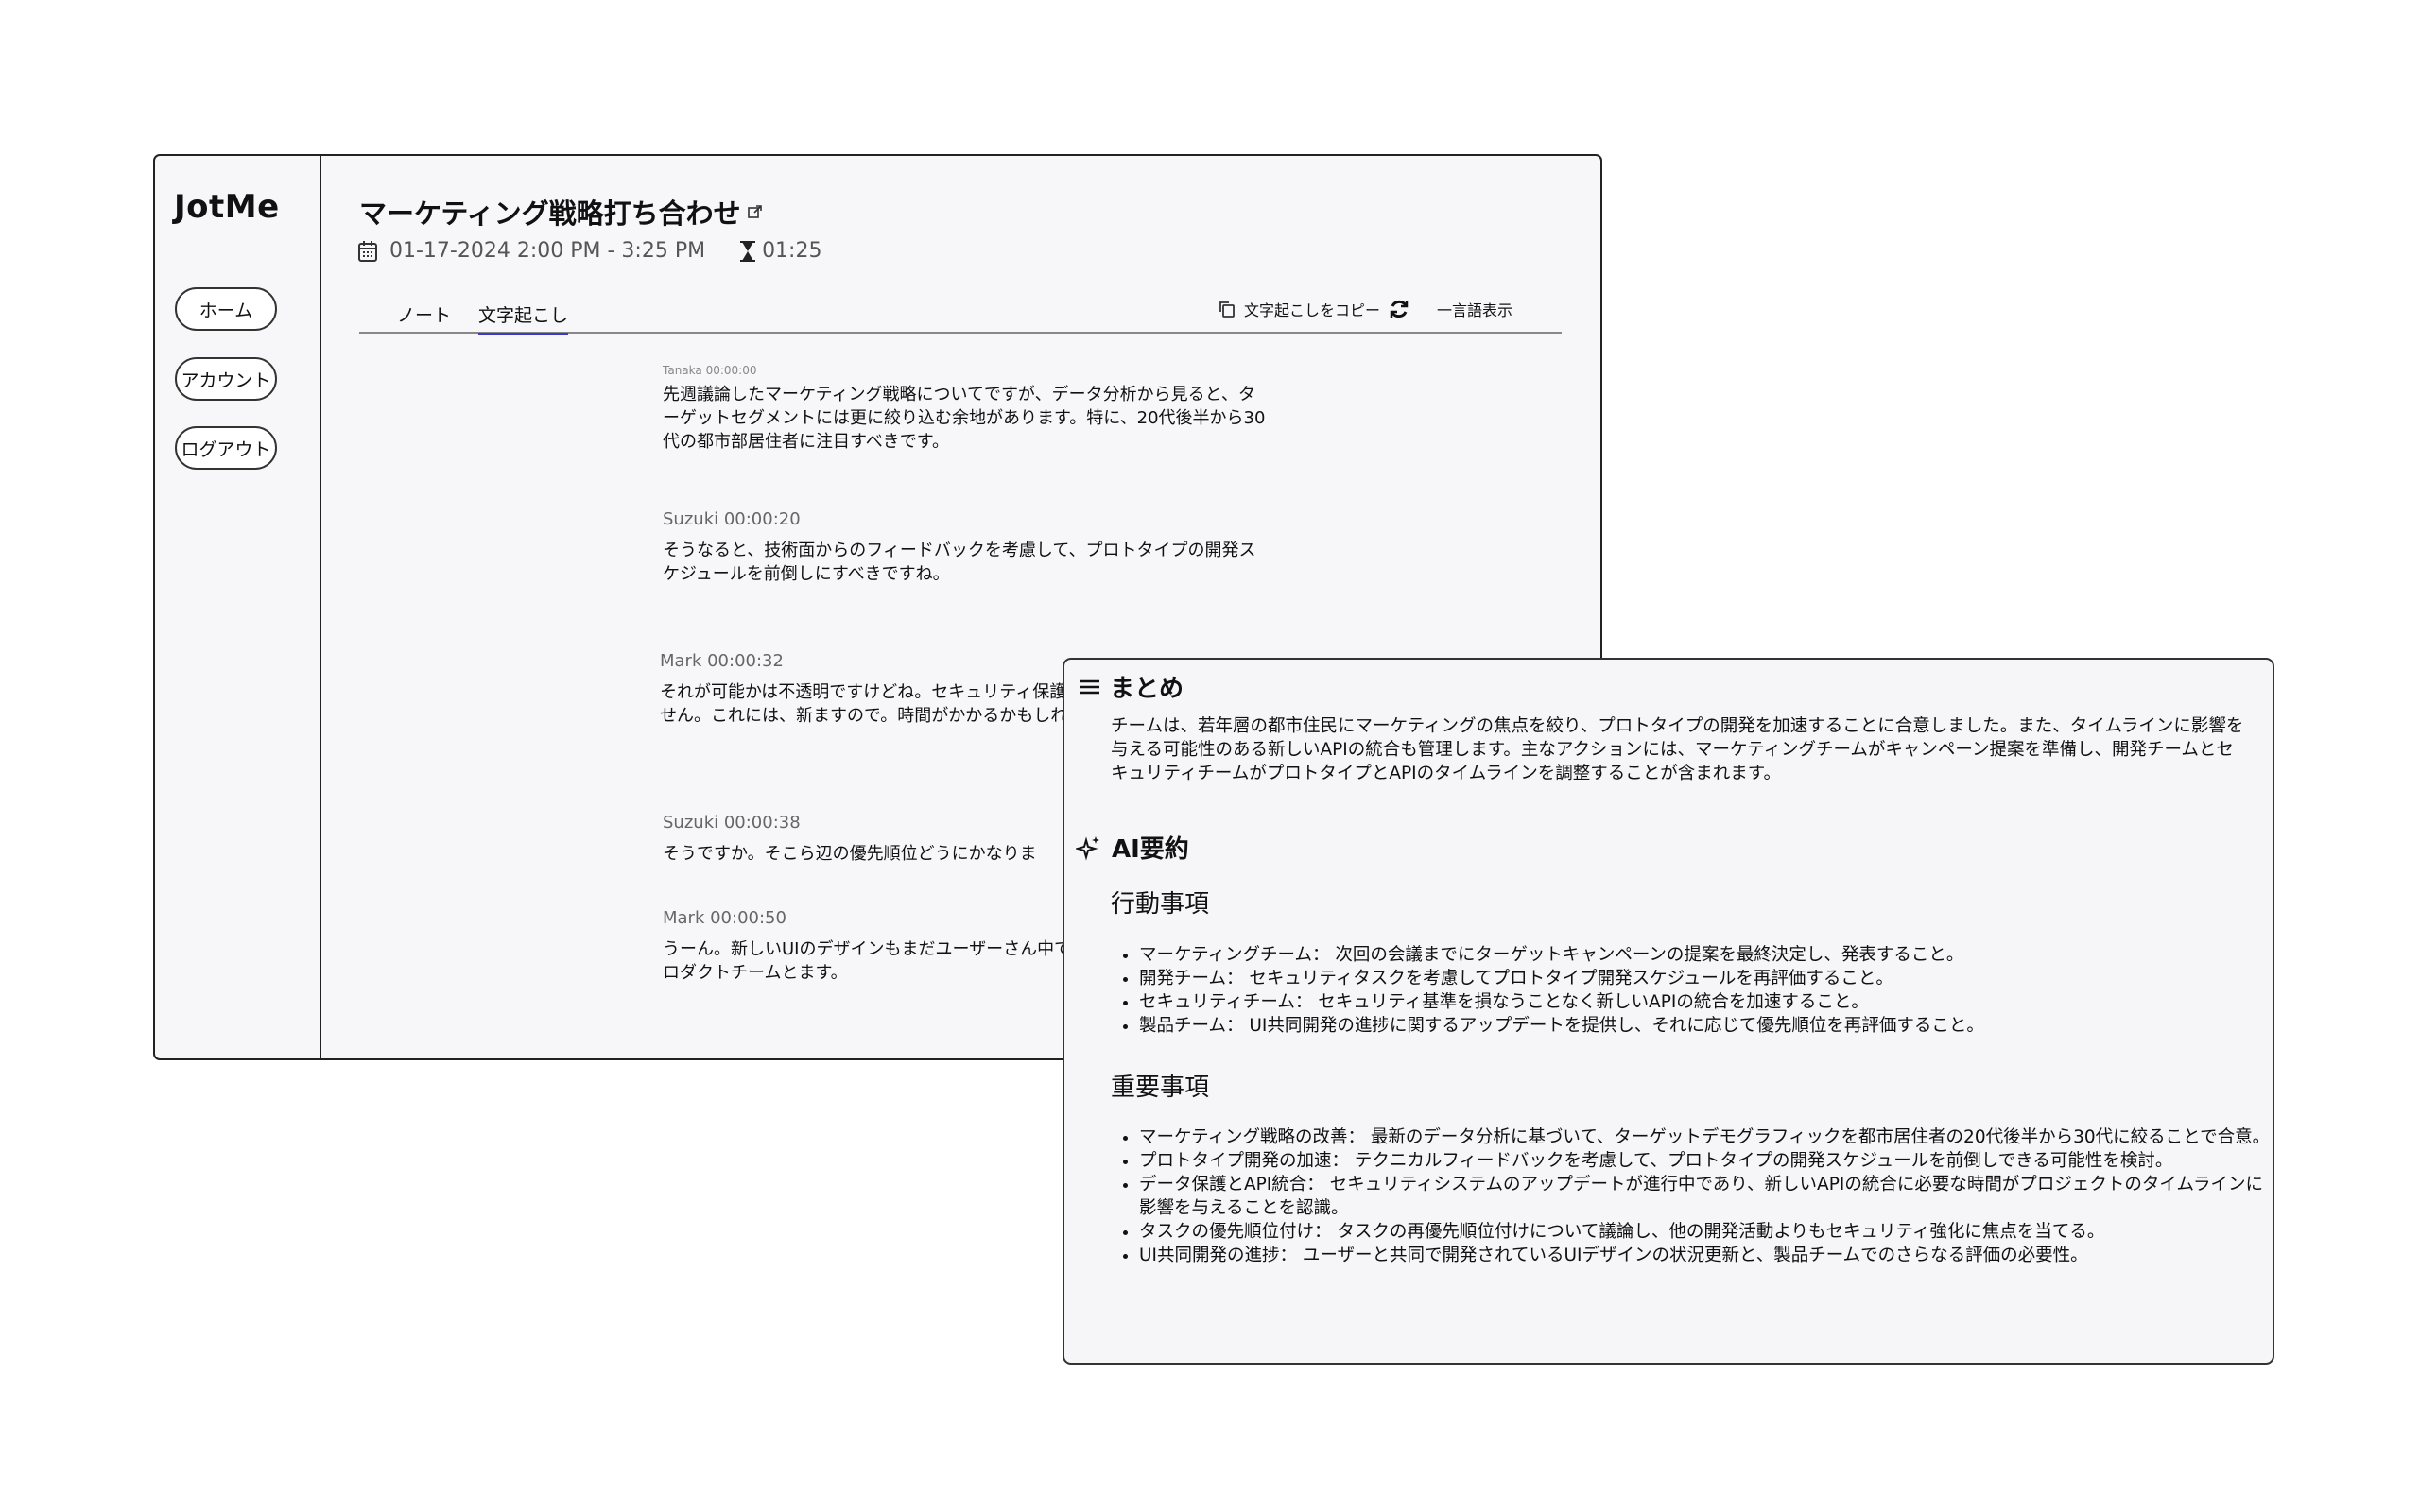  Describe the element at coordinates (226, 309) in the screenshot. I see `home-button: ホーム` at that location.